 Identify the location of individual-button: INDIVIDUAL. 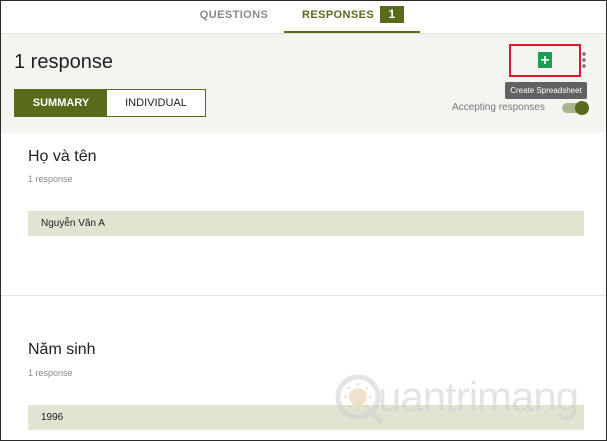
(156, 103).